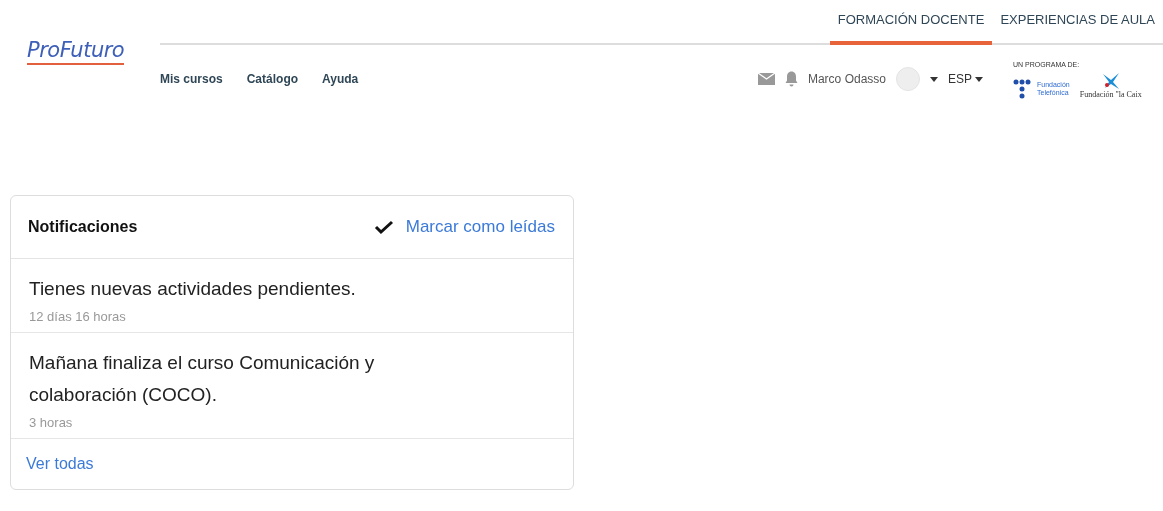  I want to click on dots-logo-icon, so click(1022, 89).